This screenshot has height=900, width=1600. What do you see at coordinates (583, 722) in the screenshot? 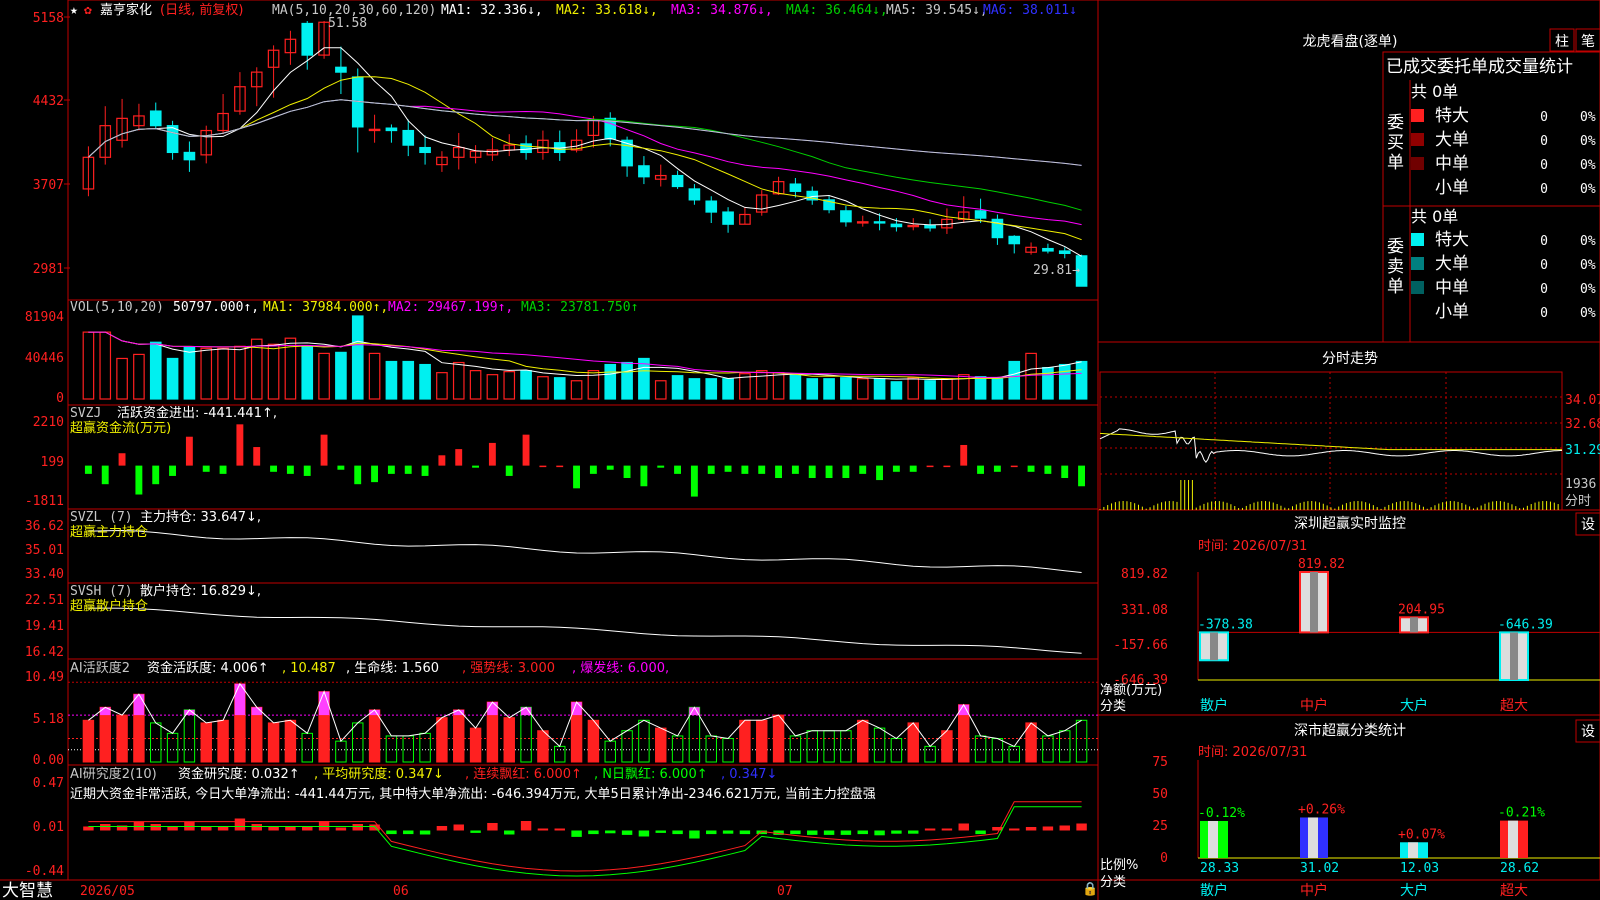
I see `ai-activity-panel` at bounding box center [583, 722].